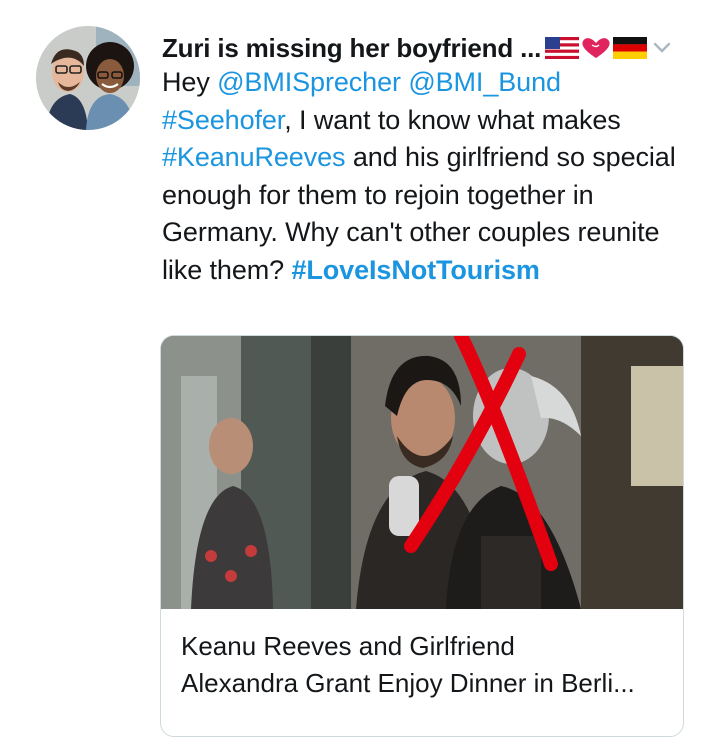  What do you see at coordinates (562, 48) in the screenshot?
I see `us-flag-icon` at bounding box center [562, 48].